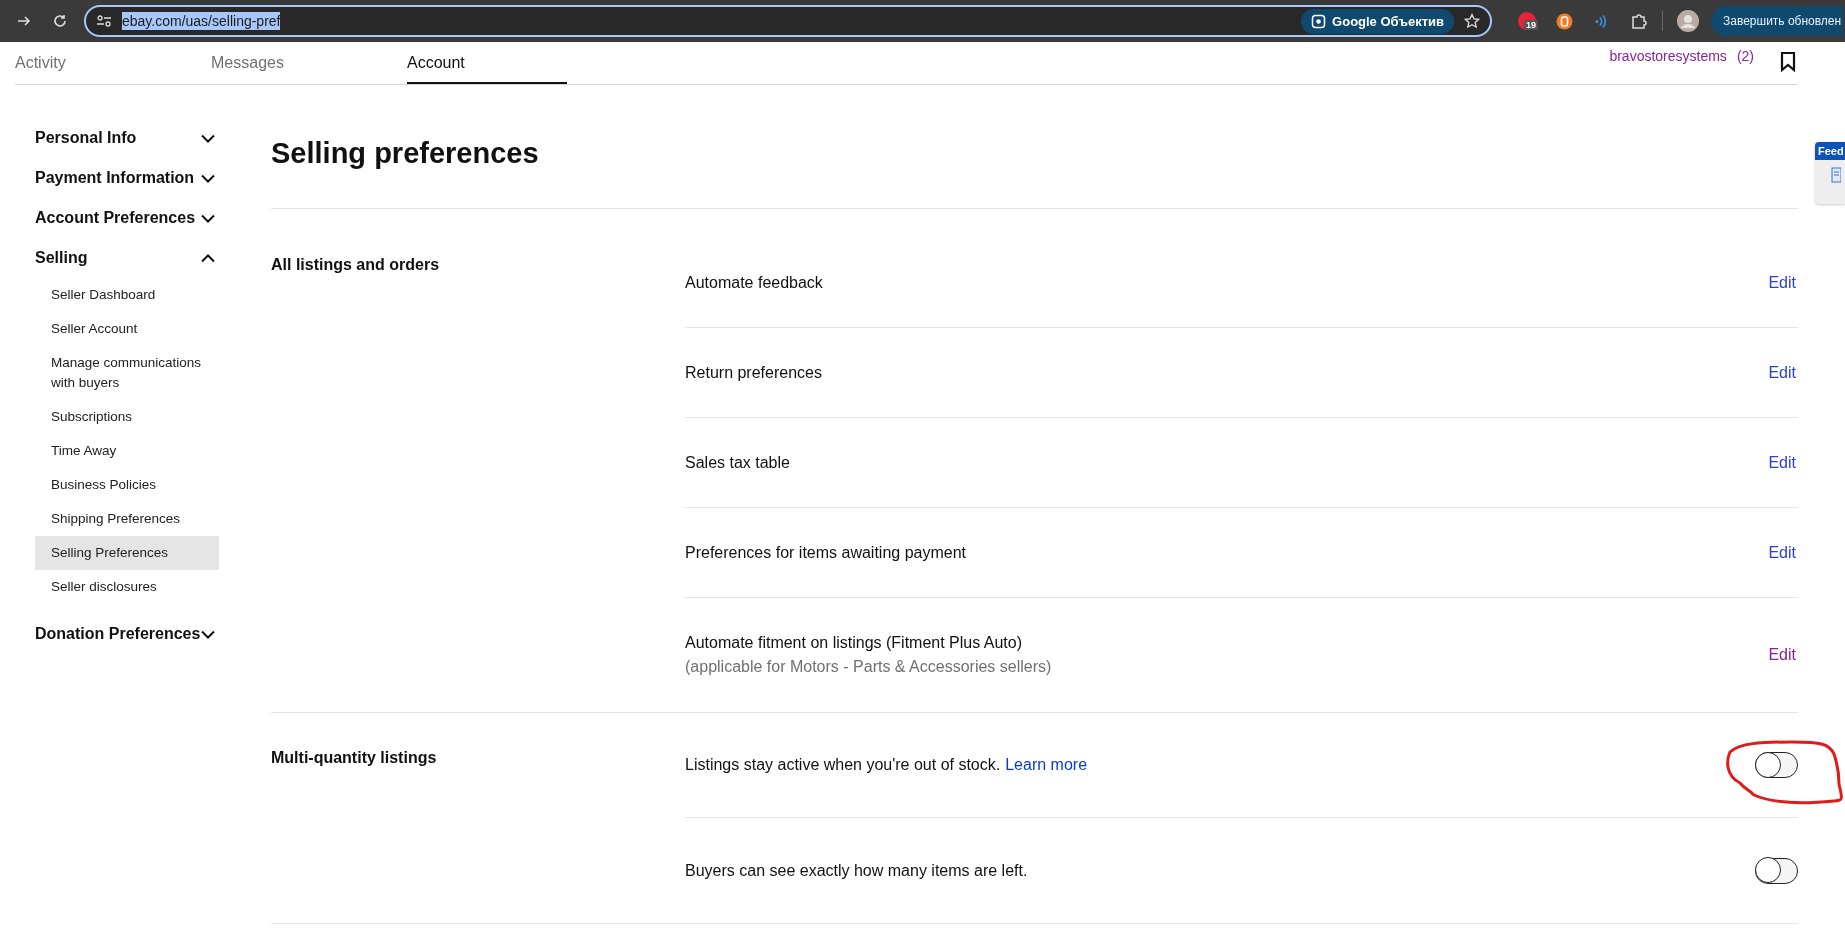  What do you see at coordinates (869, 667) in the screenshot?
I see `setting-note: (applicable for Motors - Parts & Accessories sellers)` at bounding box center [869, 667].